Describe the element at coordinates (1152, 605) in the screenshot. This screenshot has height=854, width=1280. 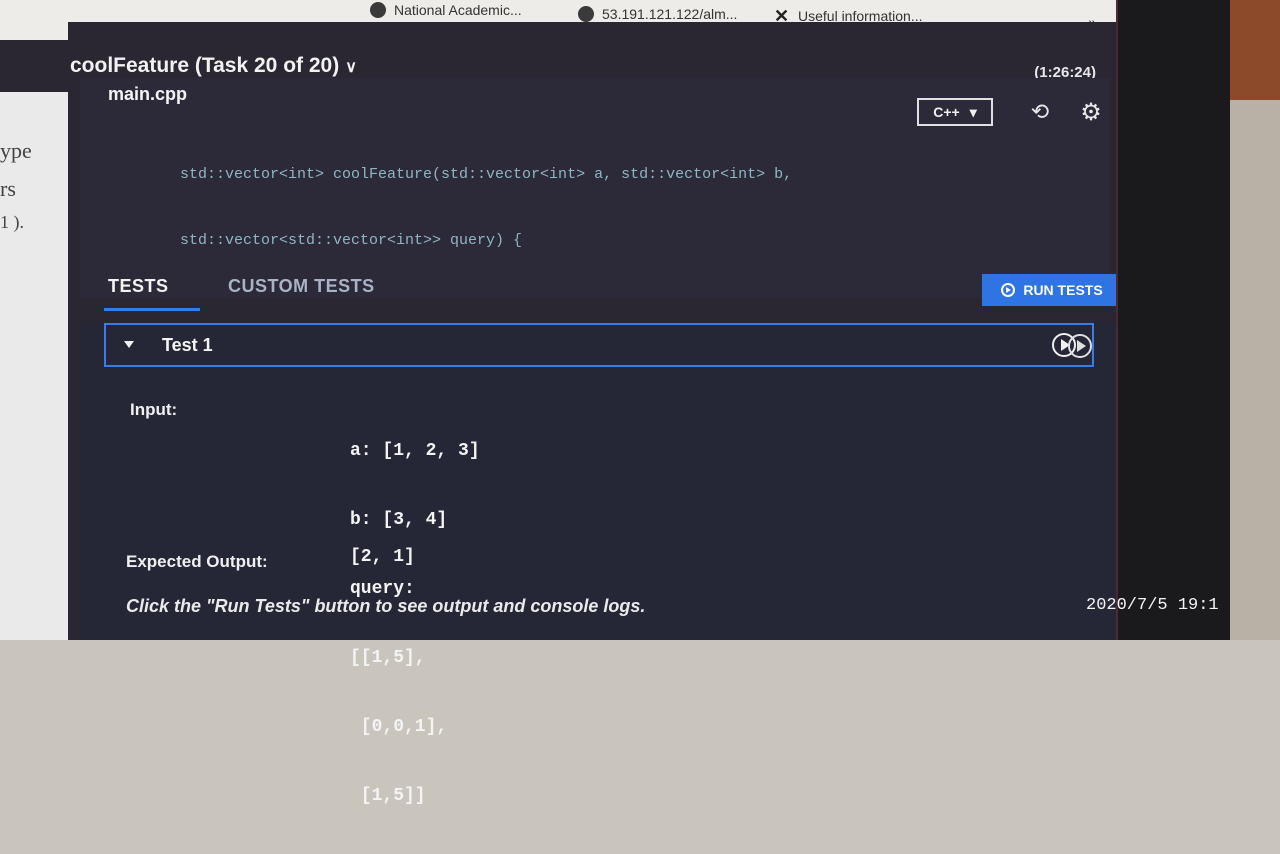
I see `photo-timestamp: 2020/7/5 19:1` at that location.